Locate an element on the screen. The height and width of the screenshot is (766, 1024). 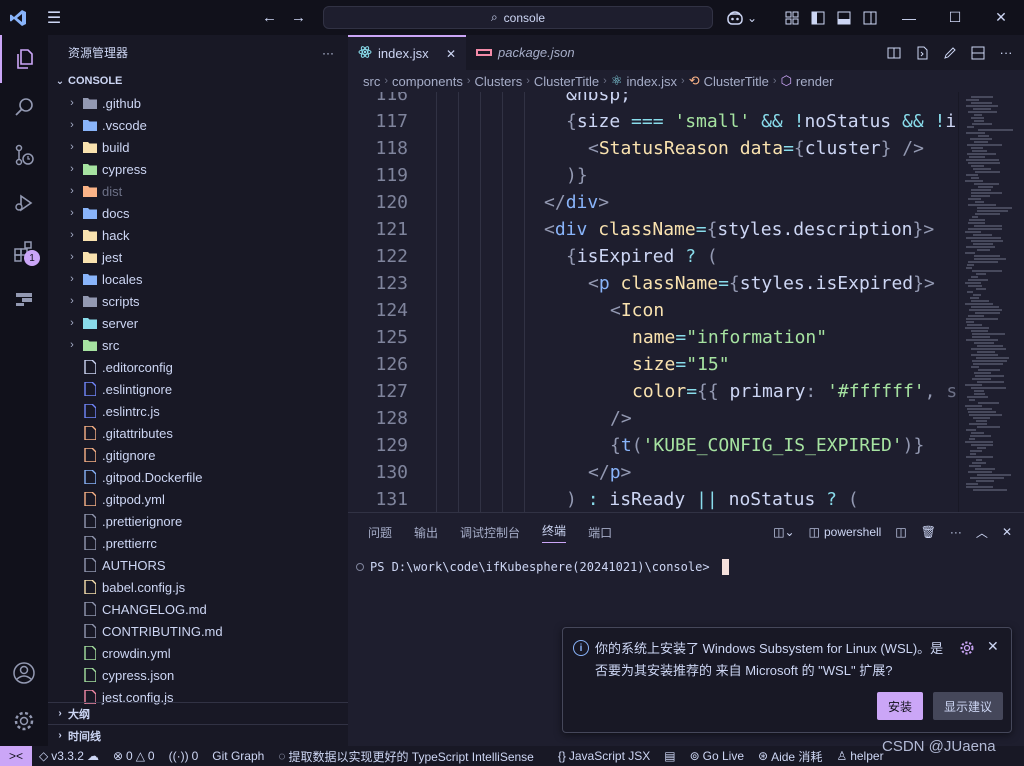
toggle-secondary-sidebar-icon is located at coordinates (870, 18).